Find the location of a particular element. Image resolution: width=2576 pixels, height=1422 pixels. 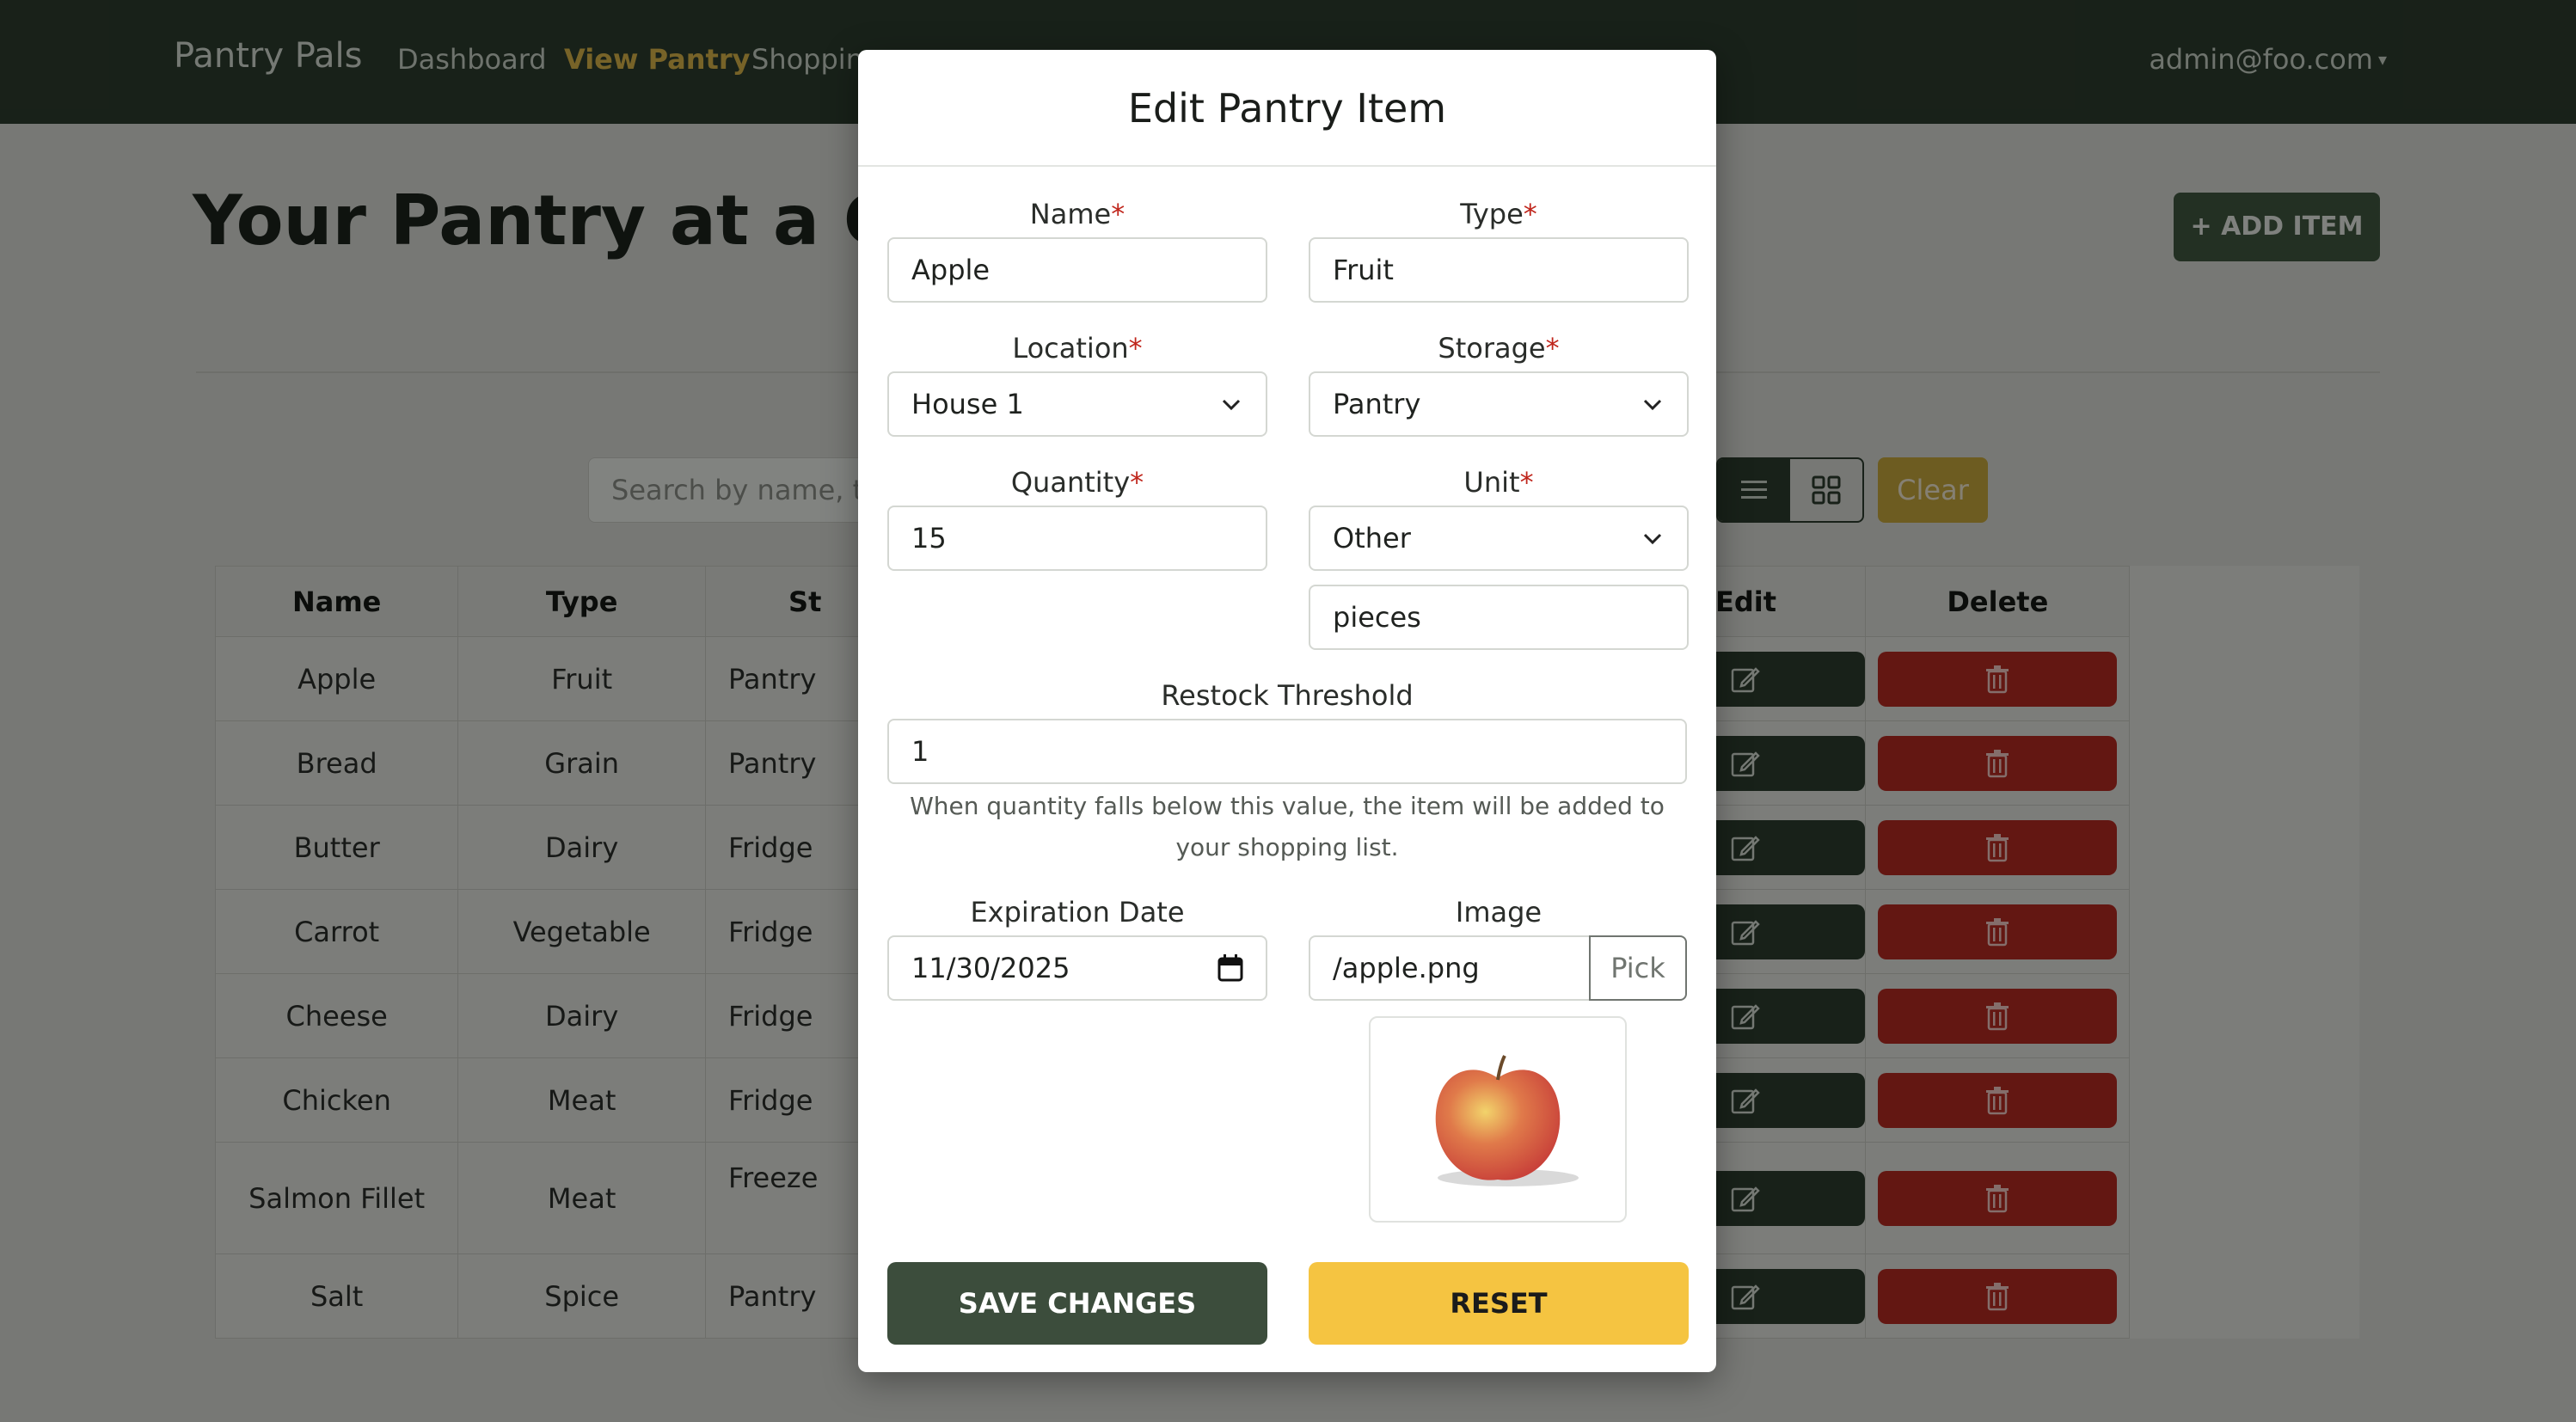

image-label: Image is located at coordinates (1499, 913).